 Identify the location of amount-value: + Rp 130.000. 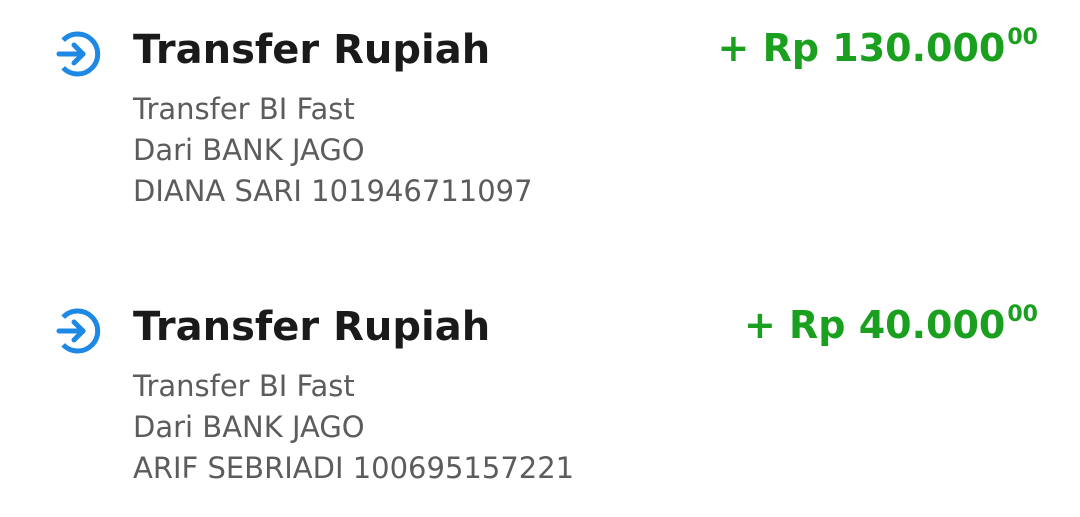
(861, 48).